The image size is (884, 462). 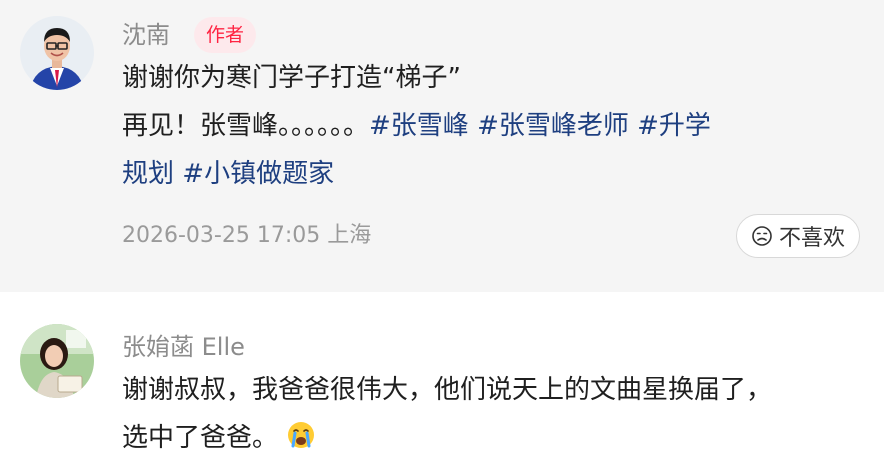 I want to click on comment-text-line: 谢谢你为寒门学子打造“梯子”, so click(x=291, y=78).